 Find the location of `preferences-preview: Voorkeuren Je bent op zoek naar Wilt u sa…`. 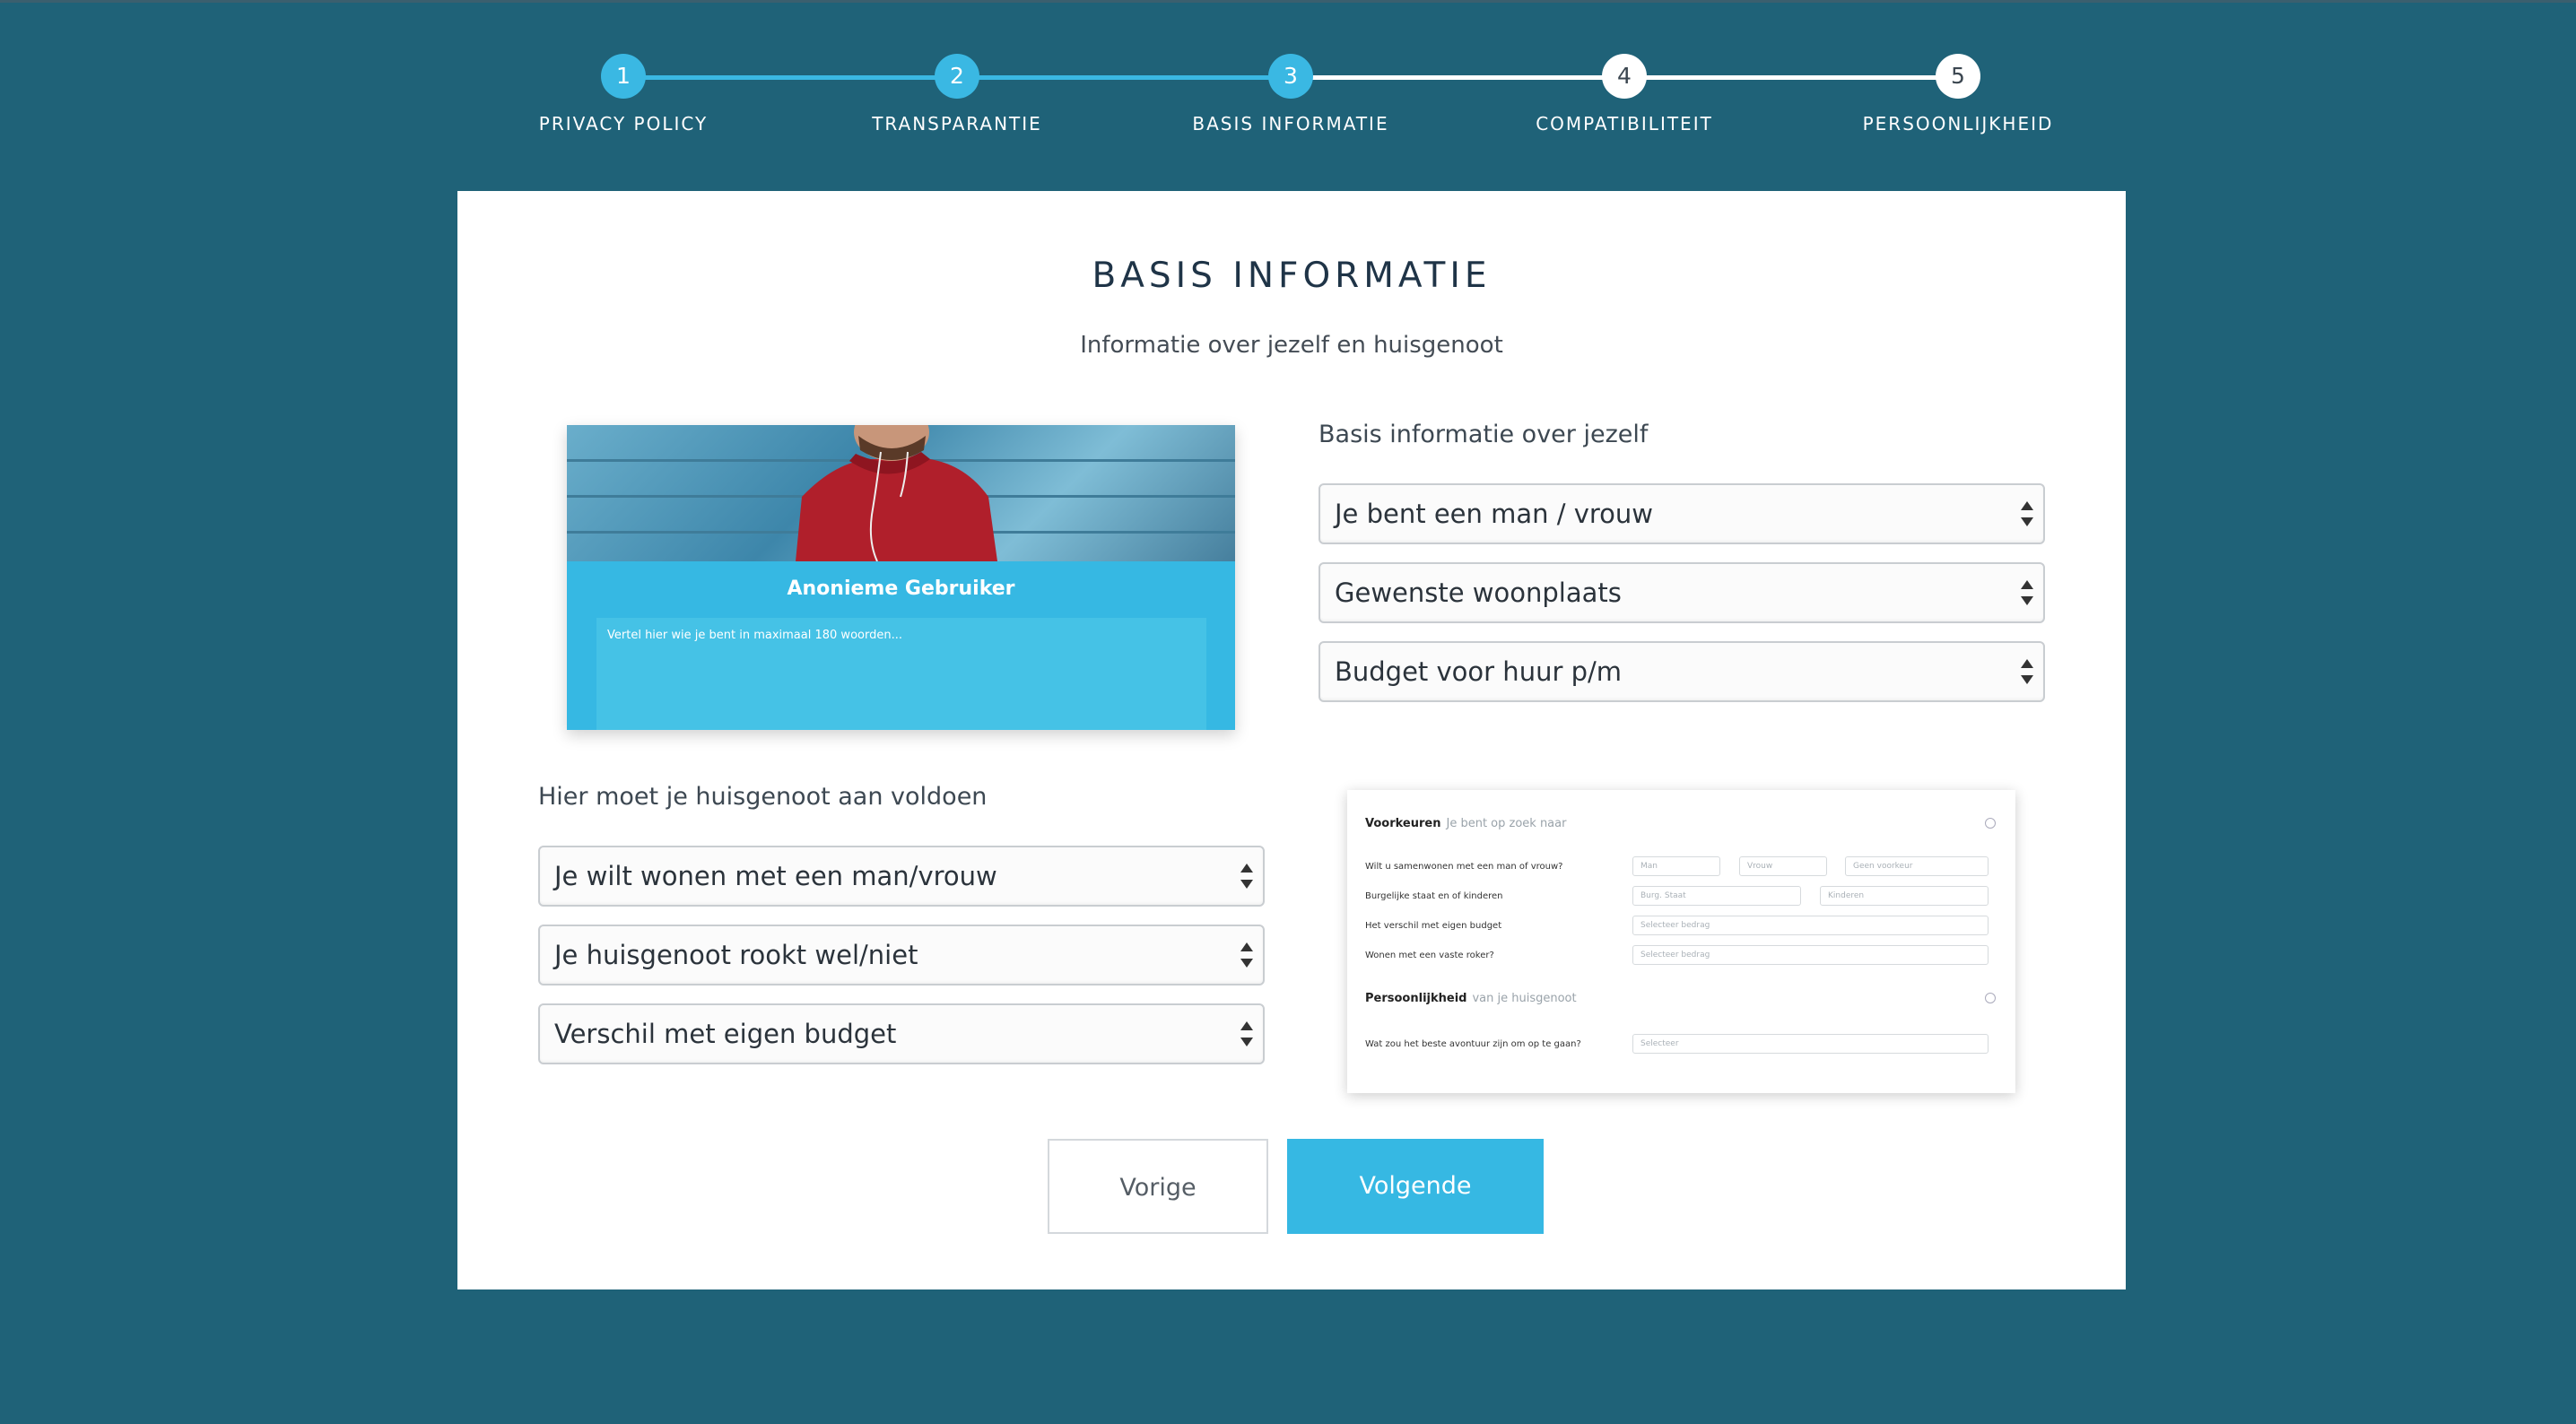

preferences-preview: Voorkeuren Je bent op zoek naar Wilt u sa… is located at coordinates (1681, 941).